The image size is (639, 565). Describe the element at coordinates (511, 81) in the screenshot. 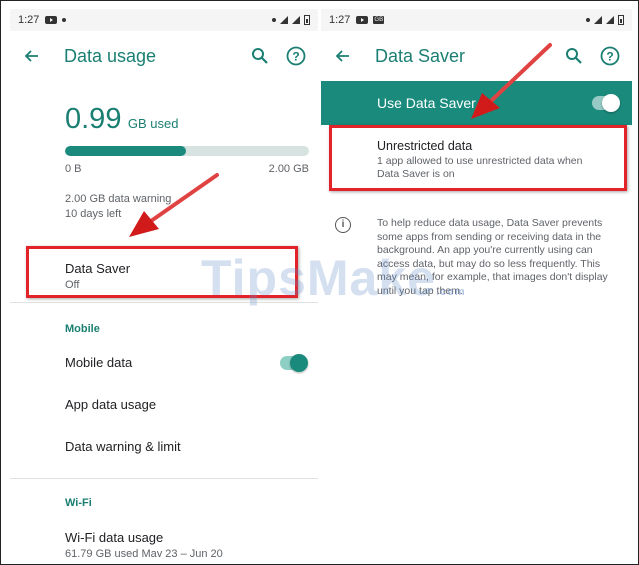

I see `arrow-to-use-data-saver` at that location.